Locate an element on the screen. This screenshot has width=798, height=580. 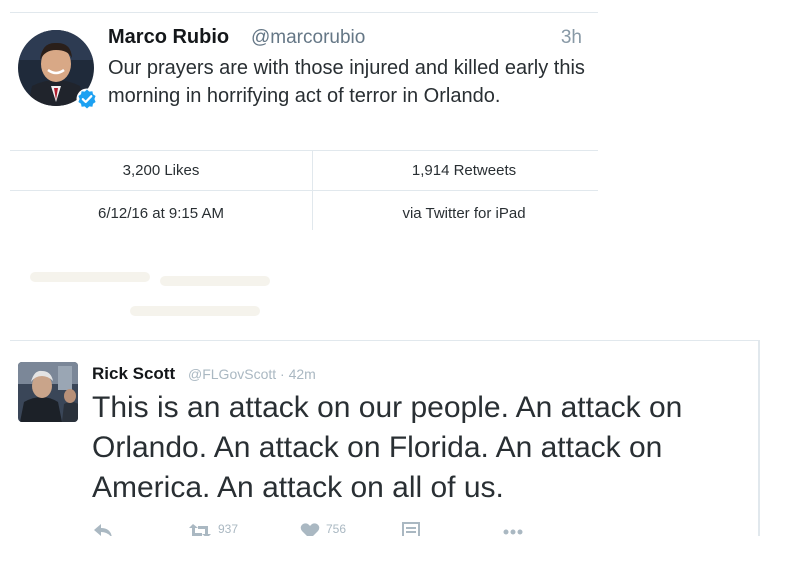
tweet-time: · 42m is located at coordinates (298, 374).